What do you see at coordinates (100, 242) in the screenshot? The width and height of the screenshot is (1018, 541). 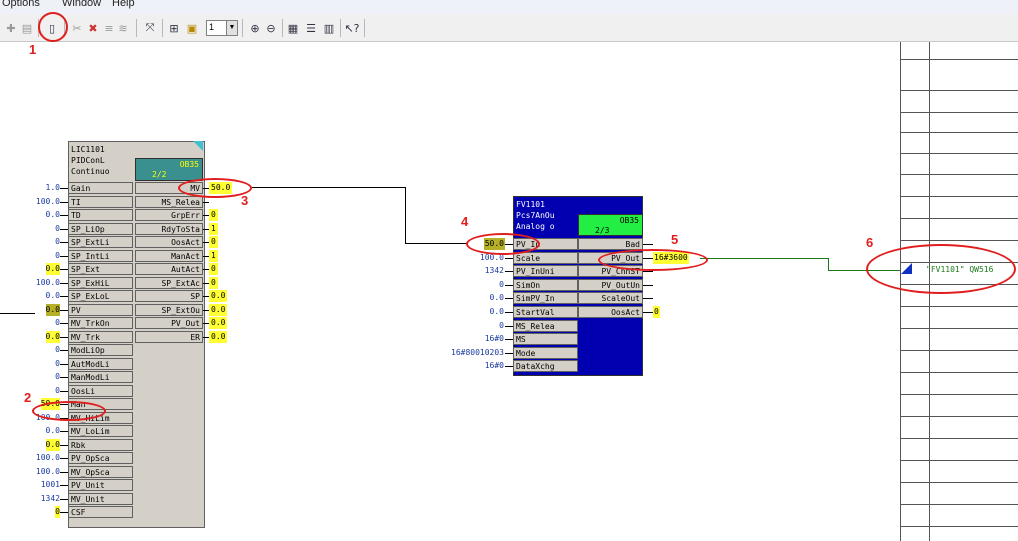 I see `input-pin-sp_extli: SP_ExtLi` at bounding box center [100, 242].